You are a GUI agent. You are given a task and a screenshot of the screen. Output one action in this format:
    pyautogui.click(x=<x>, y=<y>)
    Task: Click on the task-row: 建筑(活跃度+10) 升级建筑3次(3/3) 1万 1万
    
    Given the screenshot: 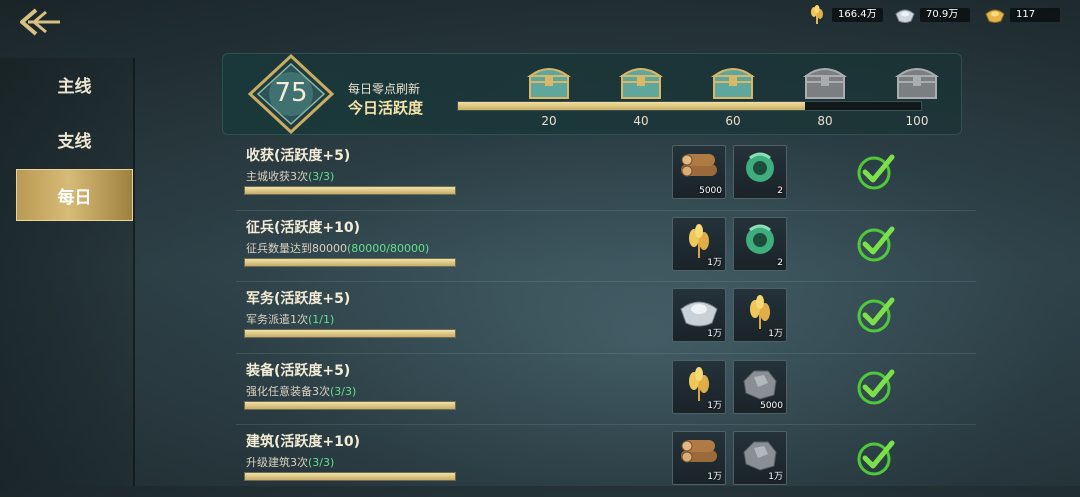 What is the action you would take?
    pyautogui.click(x=606, y=462)
    